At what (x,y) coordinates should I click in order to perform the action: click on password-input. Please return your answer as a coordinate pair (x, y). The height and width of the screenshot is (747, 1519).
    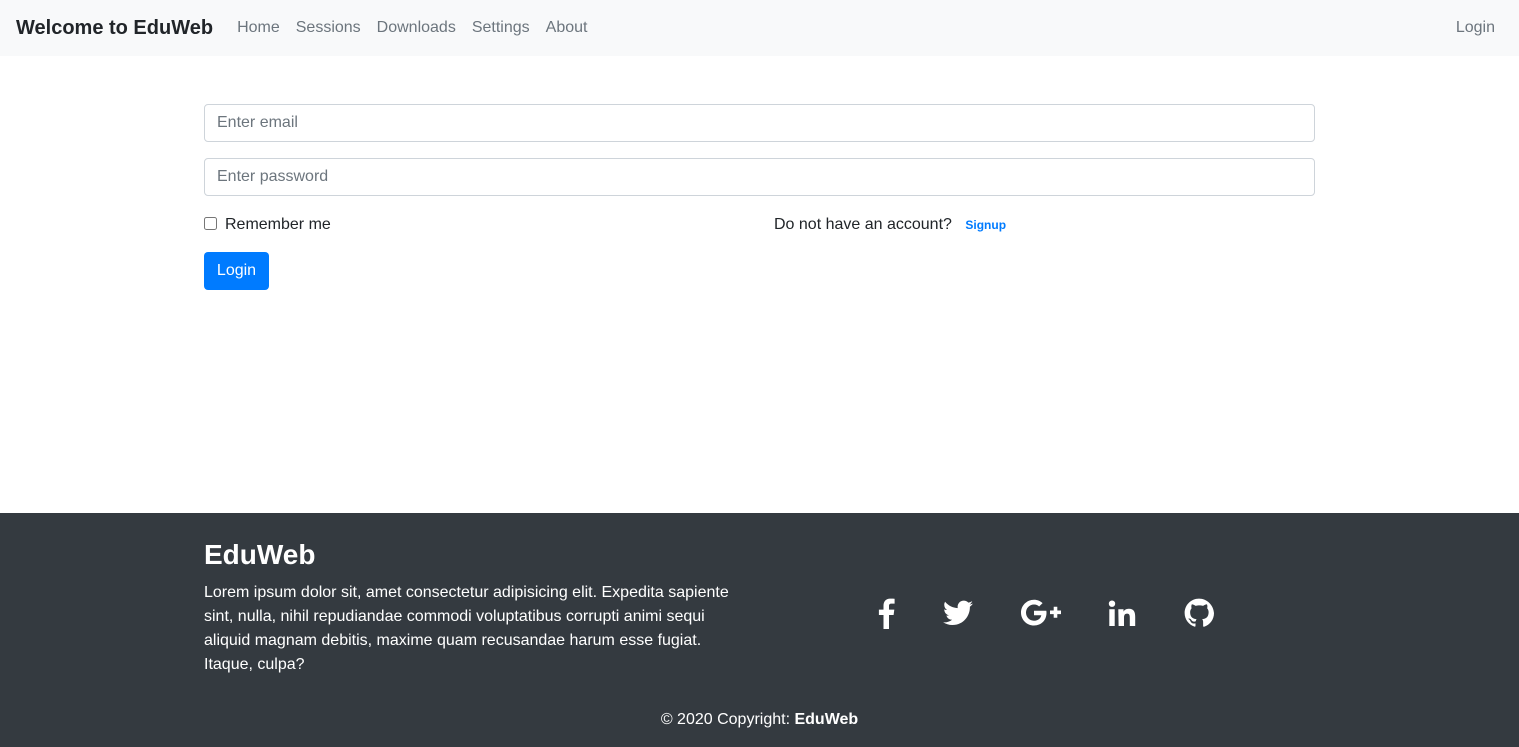
    Looking at the image, I should click on (759, 177).